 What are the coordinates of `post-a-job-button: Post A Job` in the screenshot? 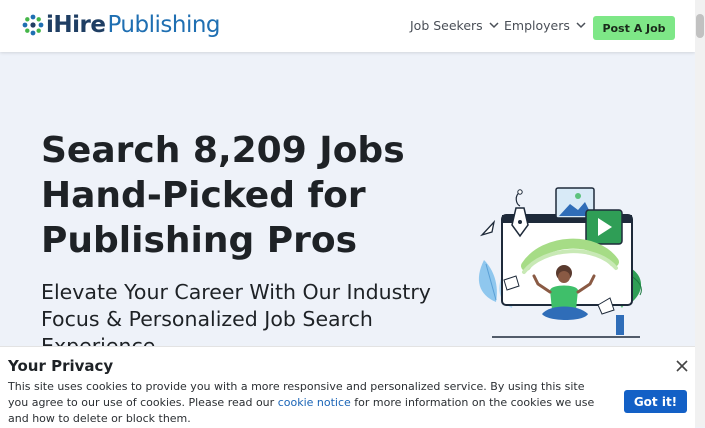 It's located at (634, 28).